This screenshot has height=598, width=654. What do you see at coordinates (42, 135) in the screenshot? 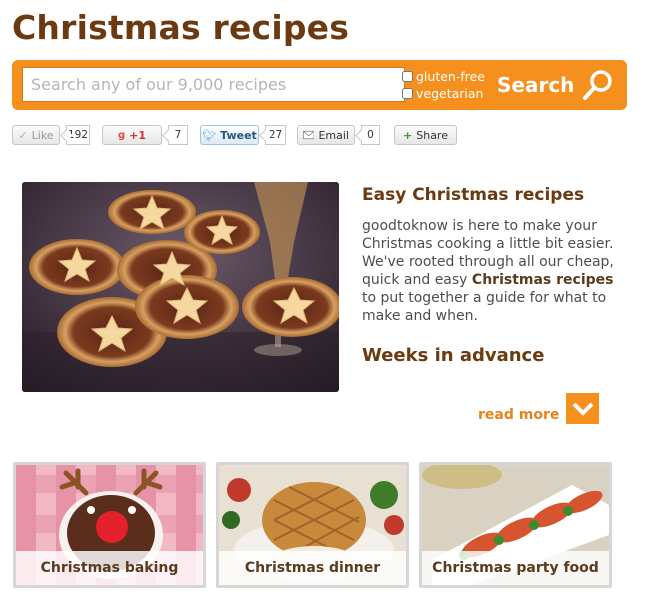
I see `like-label: Like` at bounding box center [42, 135].